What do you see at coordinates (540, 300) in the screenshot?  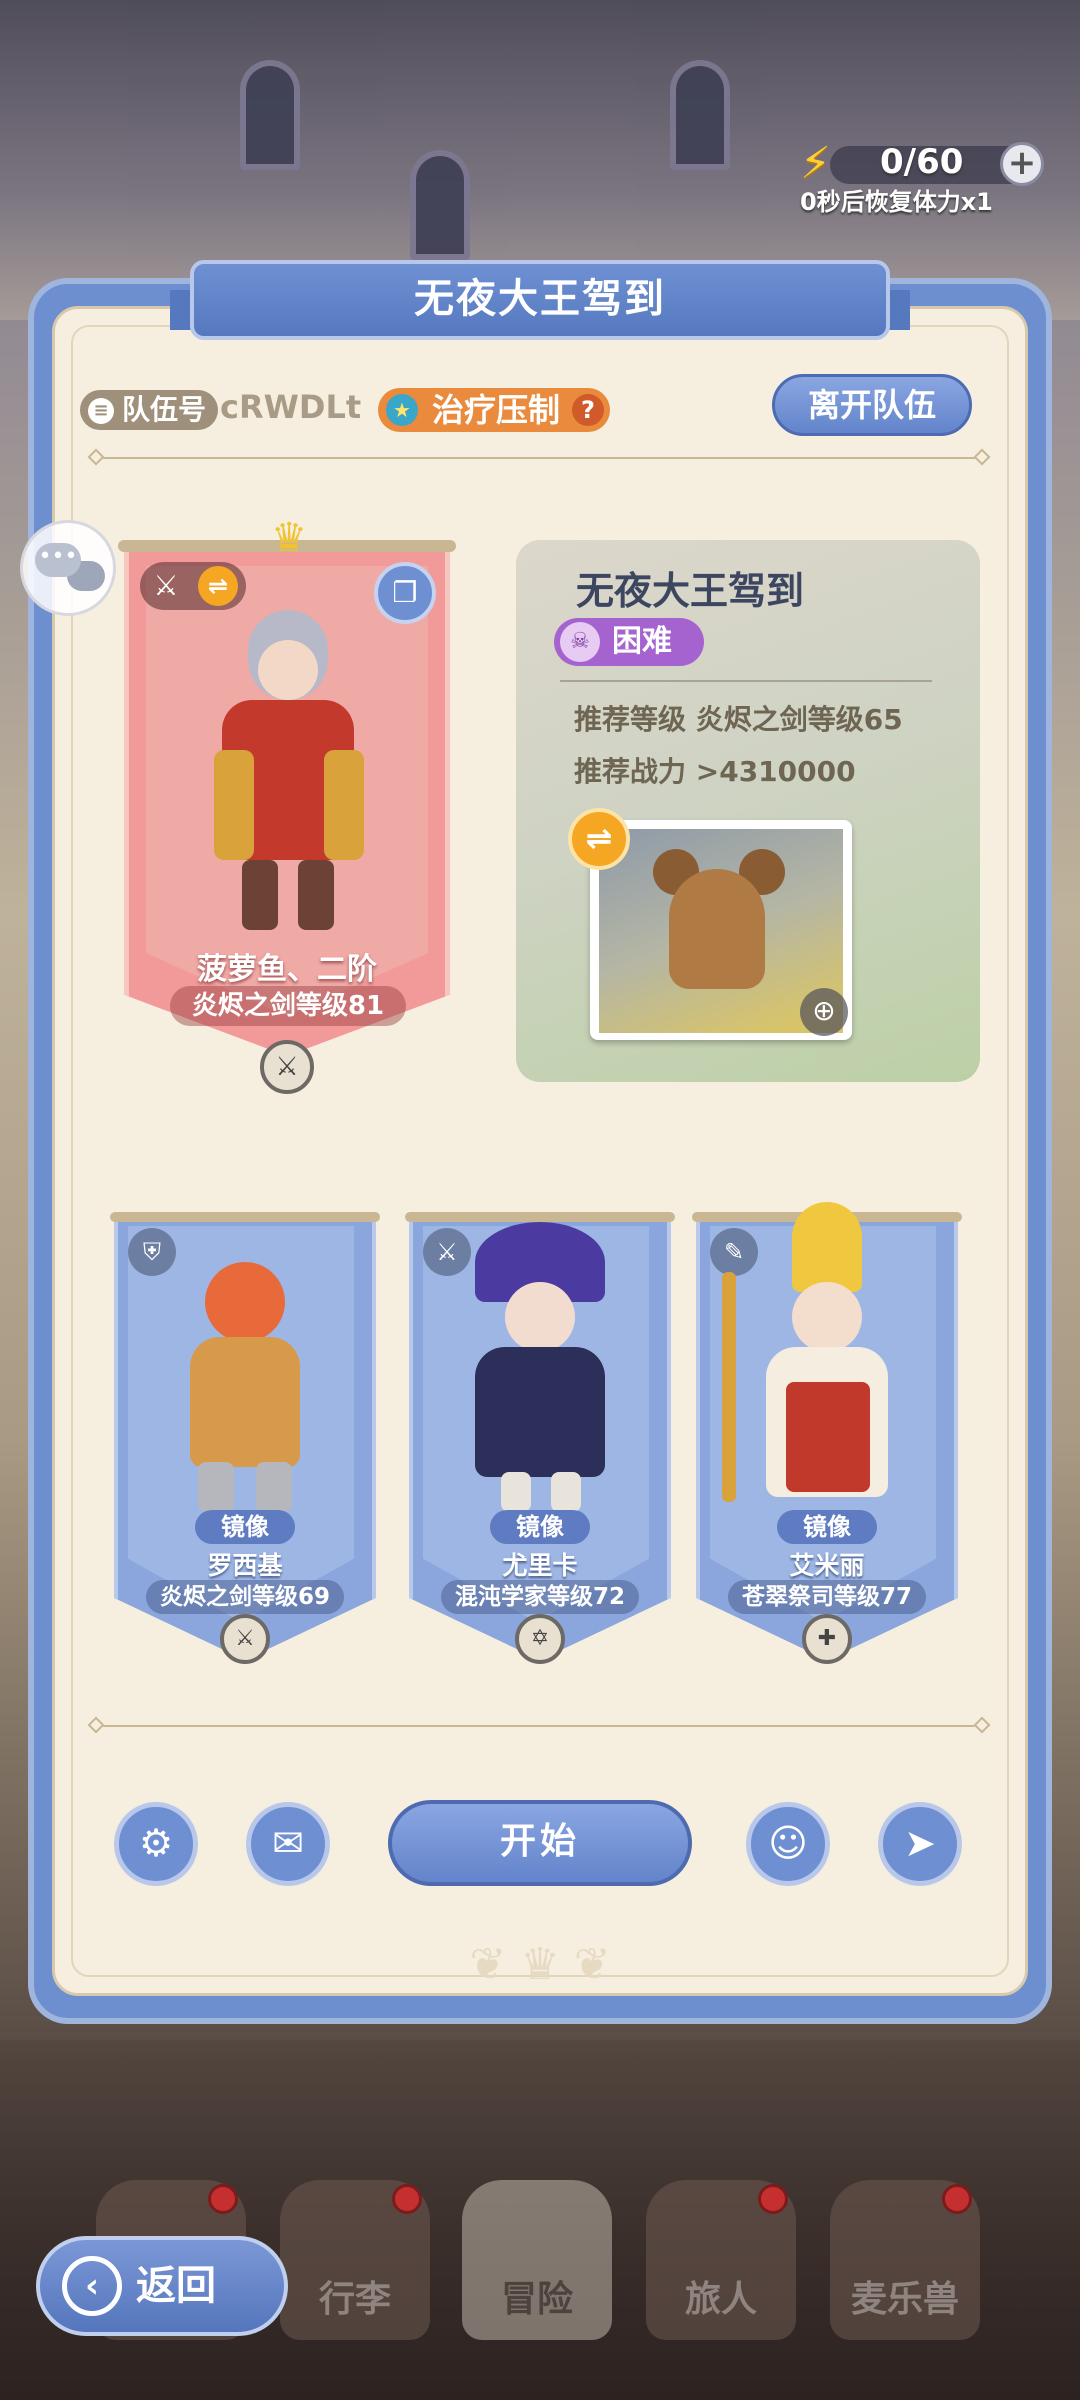 I see `panel-title: 无夜大王驾到` at bounding box center [540, 300].